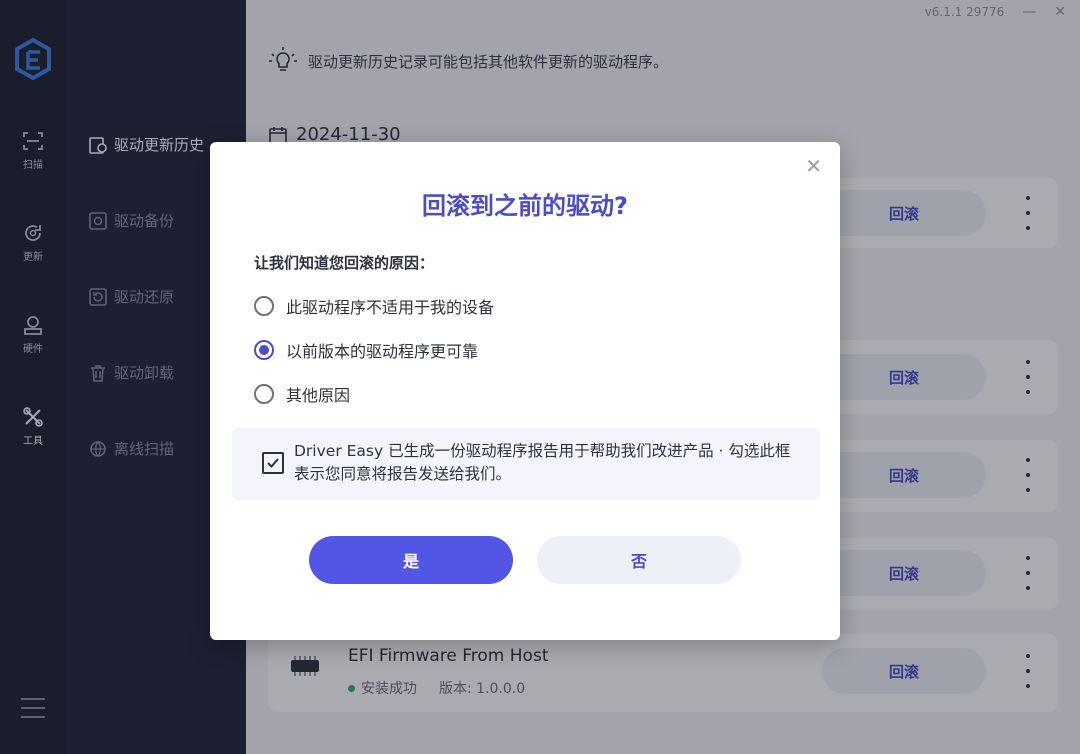  What do you see at coordinates (525, 206) in the screenshot?
I see `dialog-title: 回滚到之前的驱动?` at bounding box center [525, 206].